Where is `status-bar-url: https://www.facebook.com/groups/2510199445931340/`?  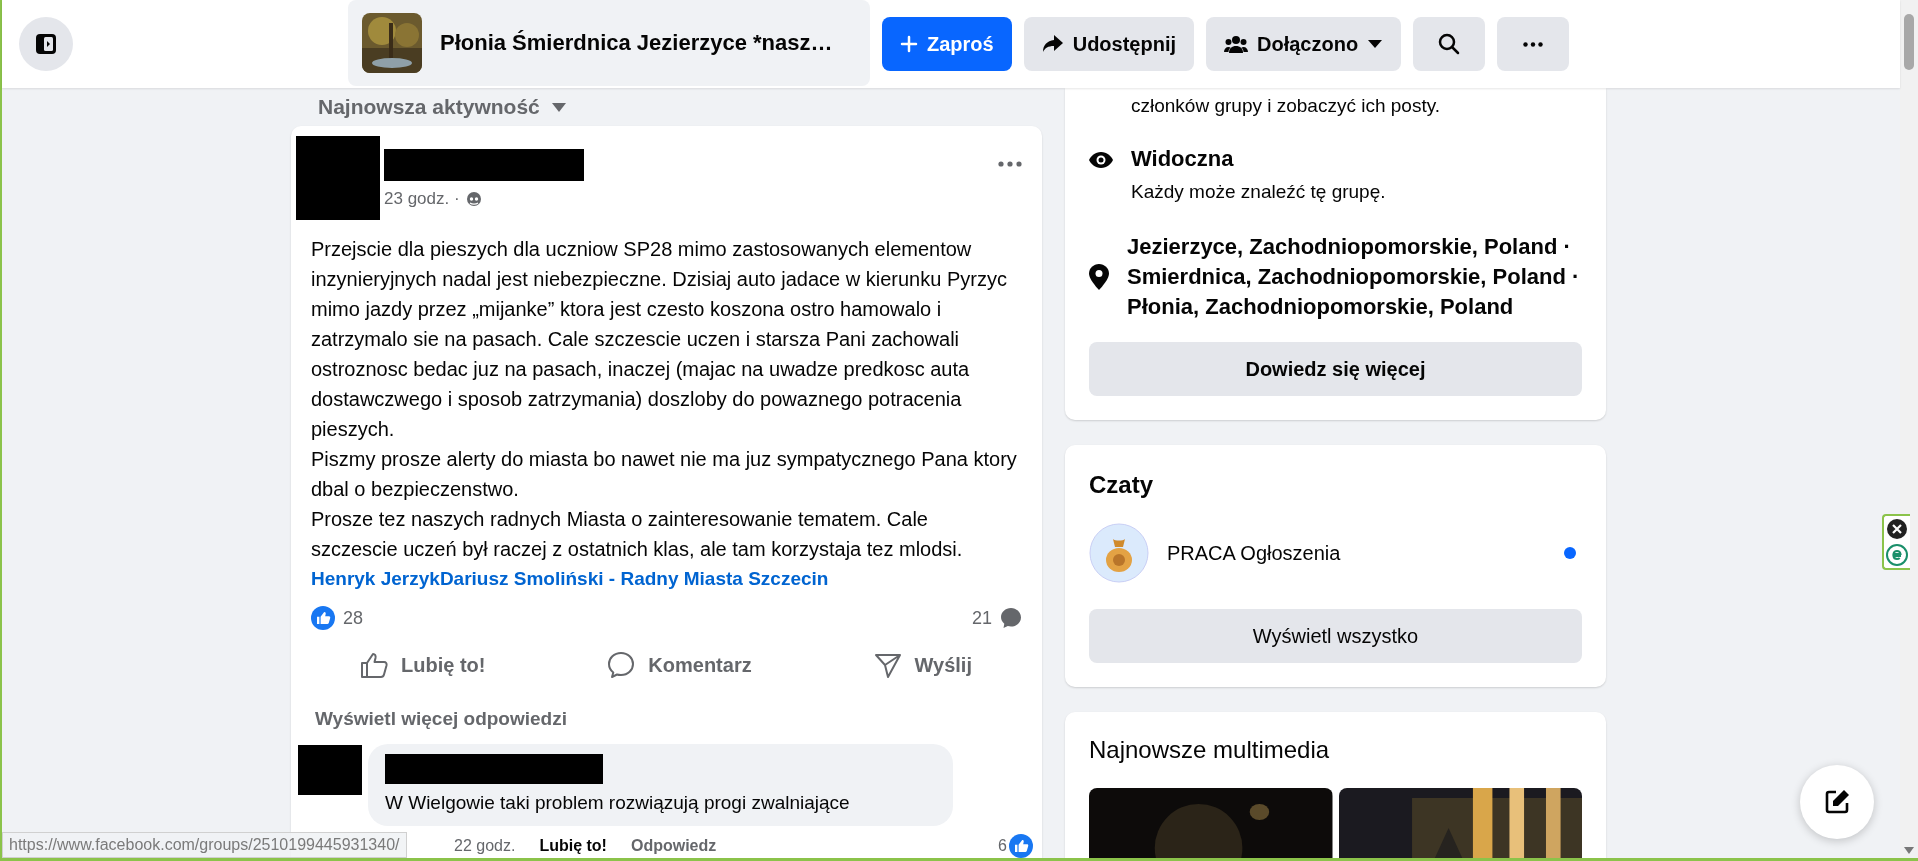
status-bar-url: https://www.facebook.com/groups/2510199445931340/ is located at coordinates (204, 845).